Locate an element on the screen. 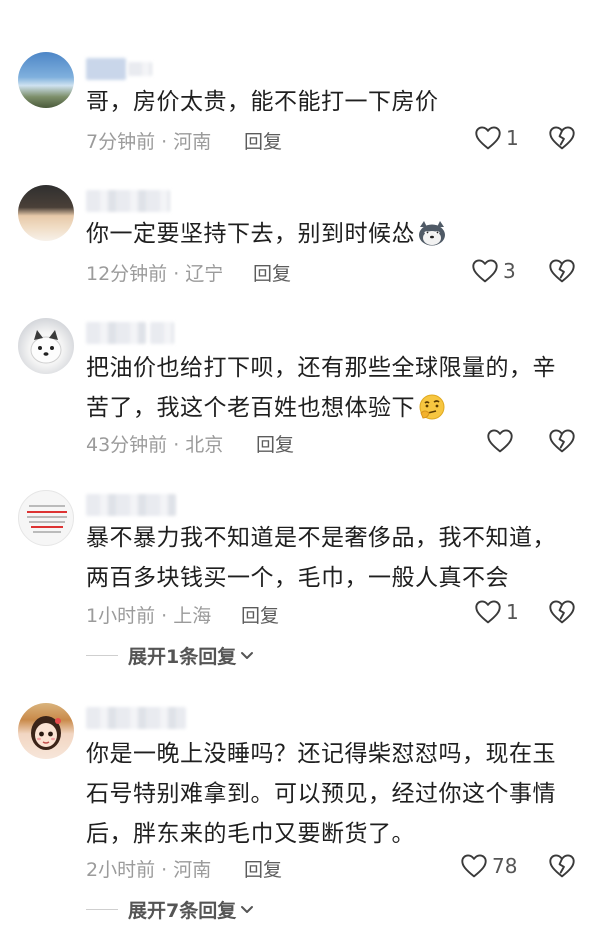  comment-time-location: 2小时前 · 河南 is located at coordinates (149, 870).